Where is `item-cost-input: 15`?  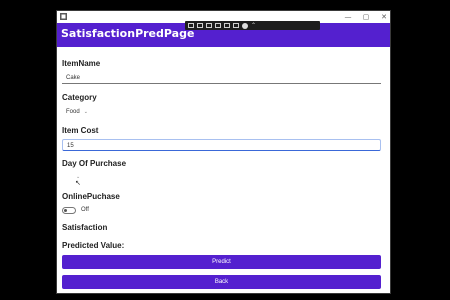
item-cost-input: 15 is located at coordinates (221, 145).